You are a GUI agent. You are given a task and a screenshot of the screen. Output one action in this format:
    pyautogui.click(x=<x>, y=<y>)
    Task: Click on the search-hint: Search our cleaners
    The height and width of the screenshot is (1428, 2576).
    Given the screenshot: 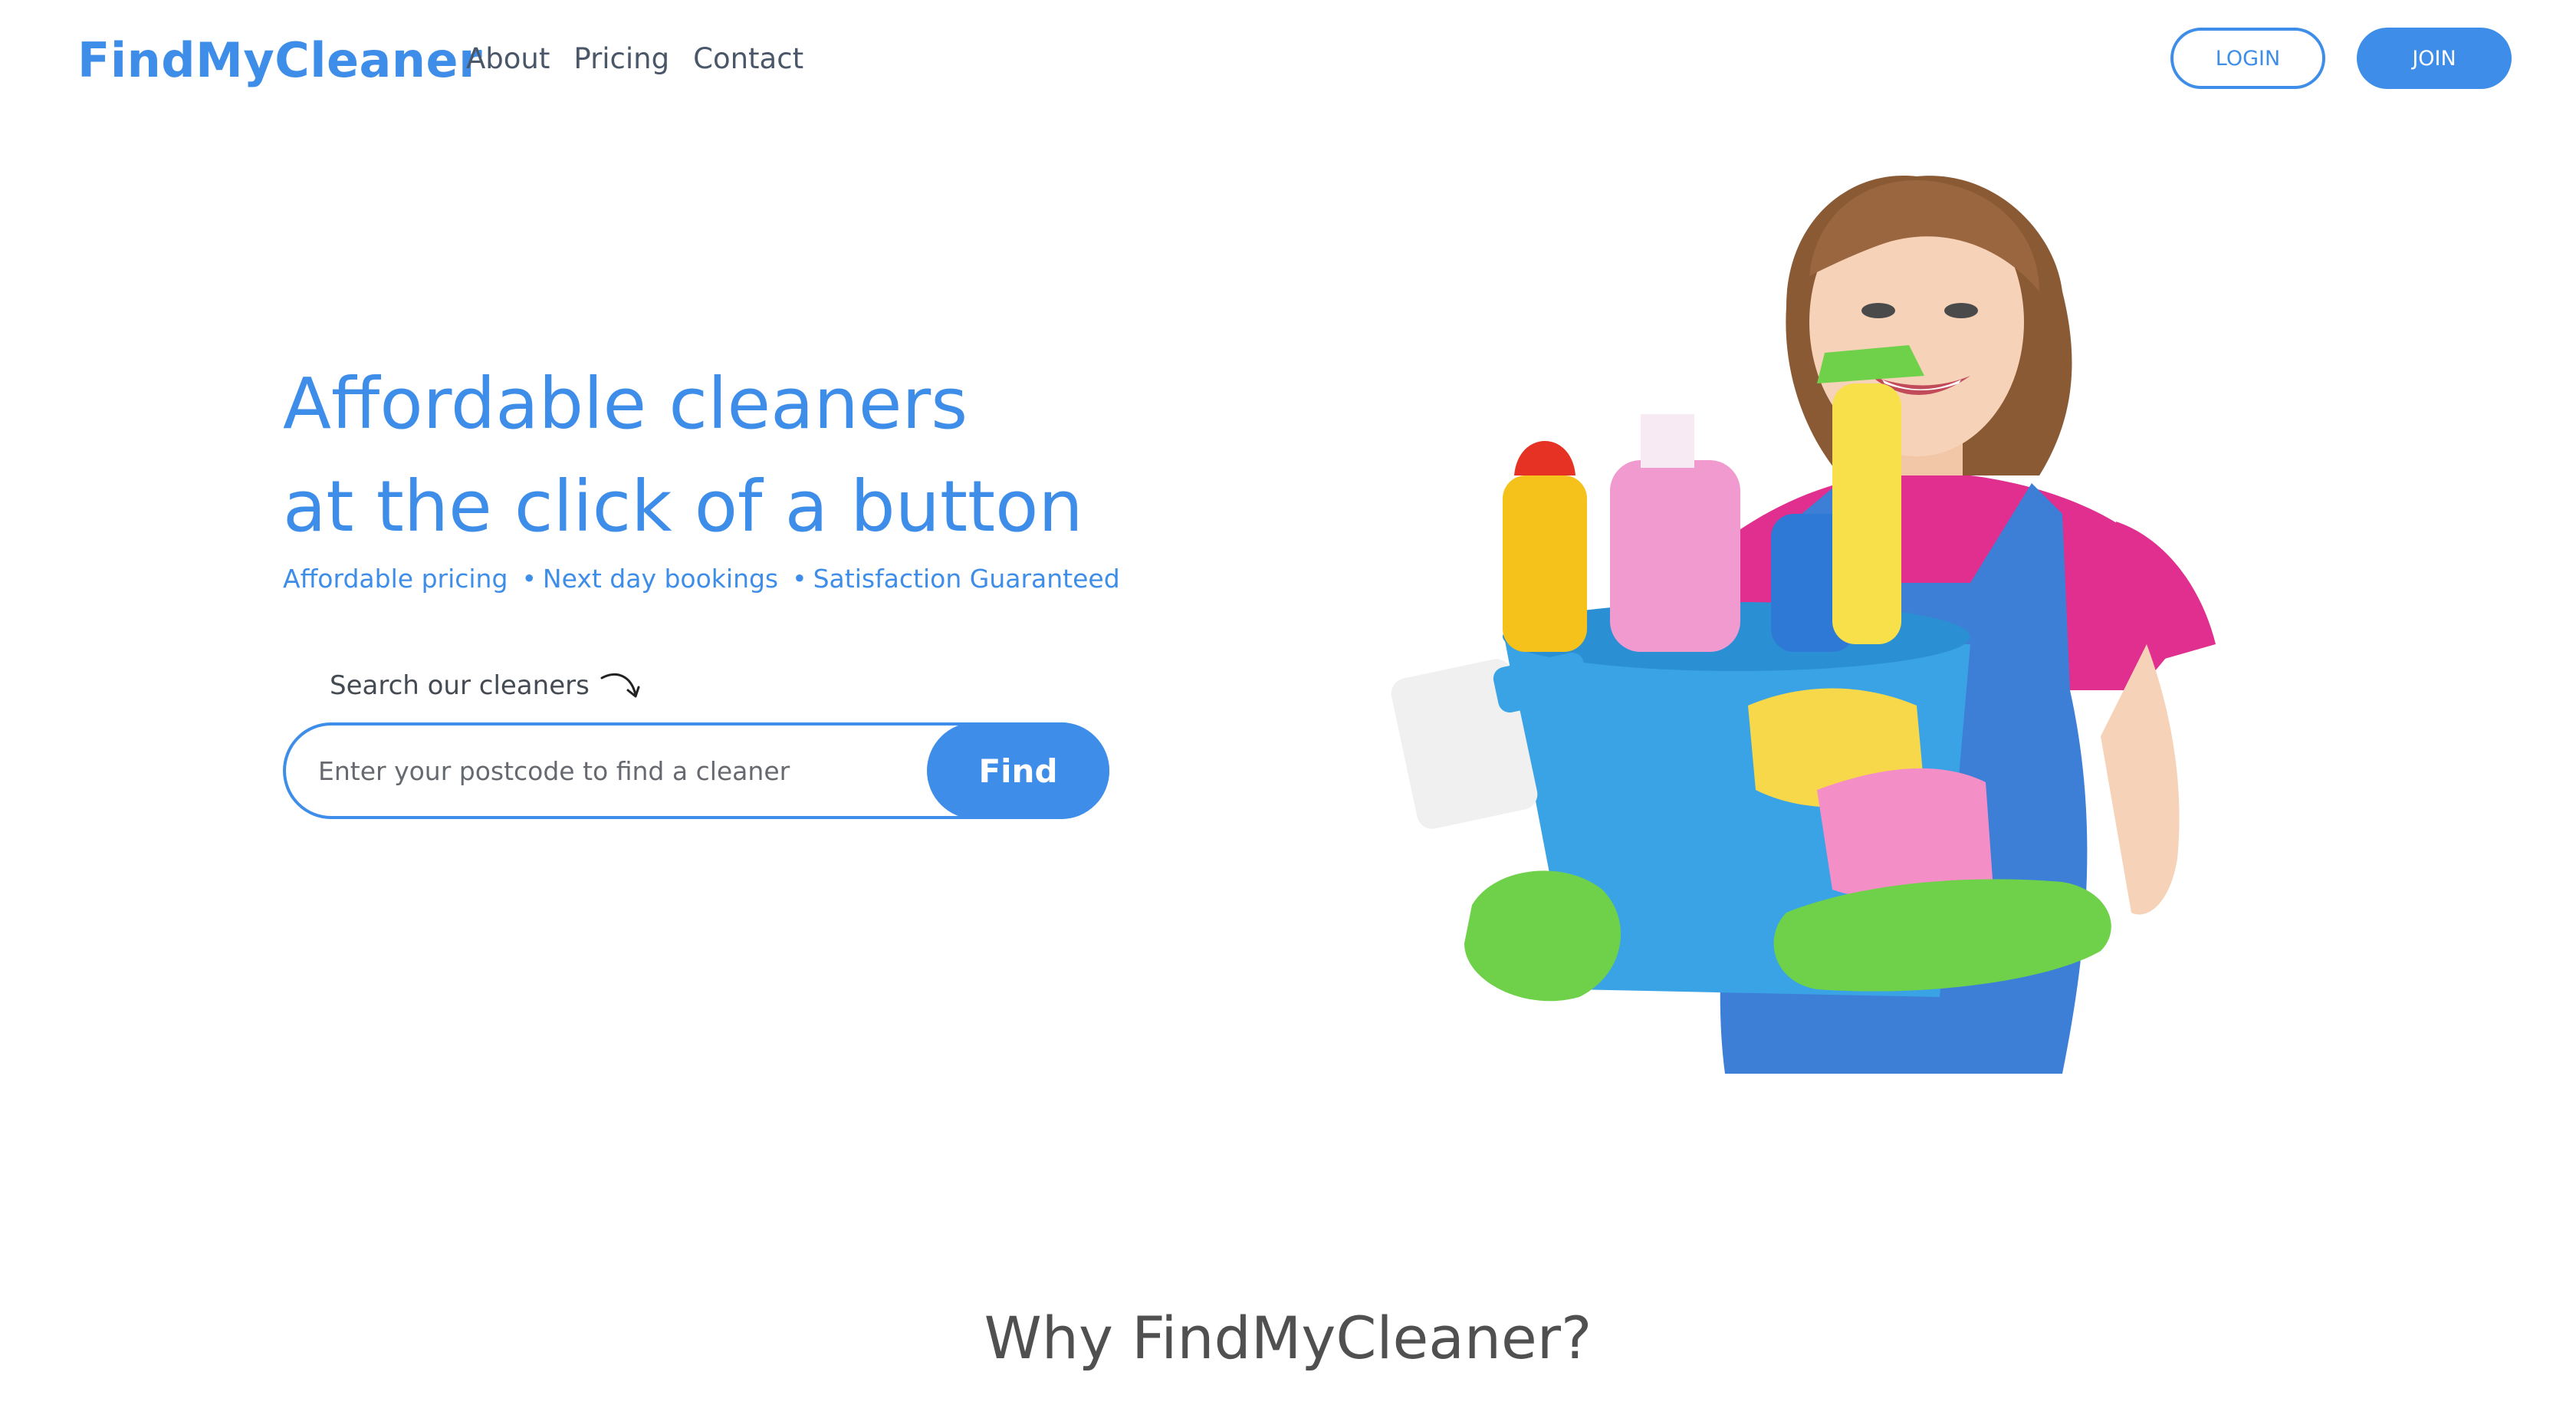 What is the action you would take?
    pyautogui.click(x=487, y=685)
    